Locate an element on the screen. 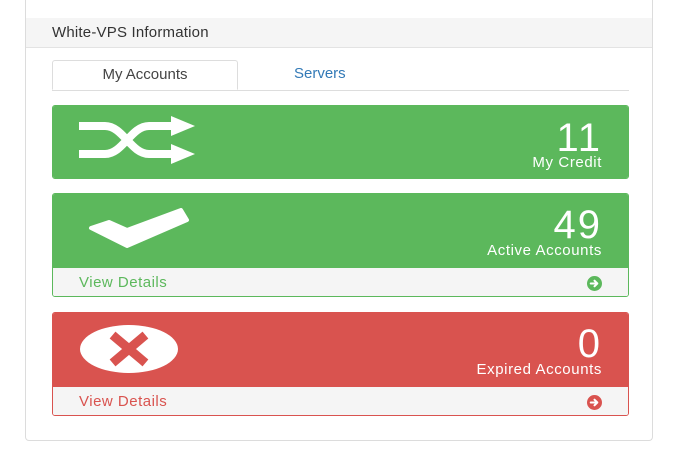 The image size is (678, 458). credit-label: My Credit is located at coordinates (567, 162).